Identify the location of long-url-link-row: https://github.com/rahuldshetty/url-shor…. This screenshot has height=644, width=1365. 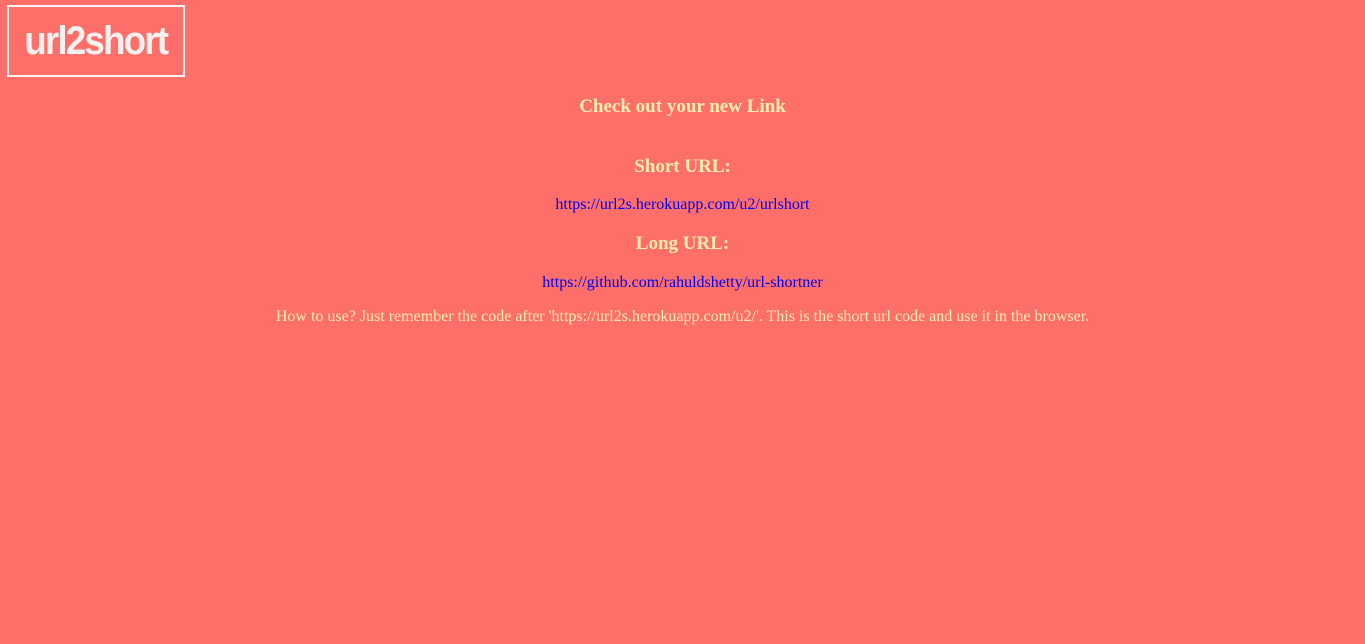
(682, 283).